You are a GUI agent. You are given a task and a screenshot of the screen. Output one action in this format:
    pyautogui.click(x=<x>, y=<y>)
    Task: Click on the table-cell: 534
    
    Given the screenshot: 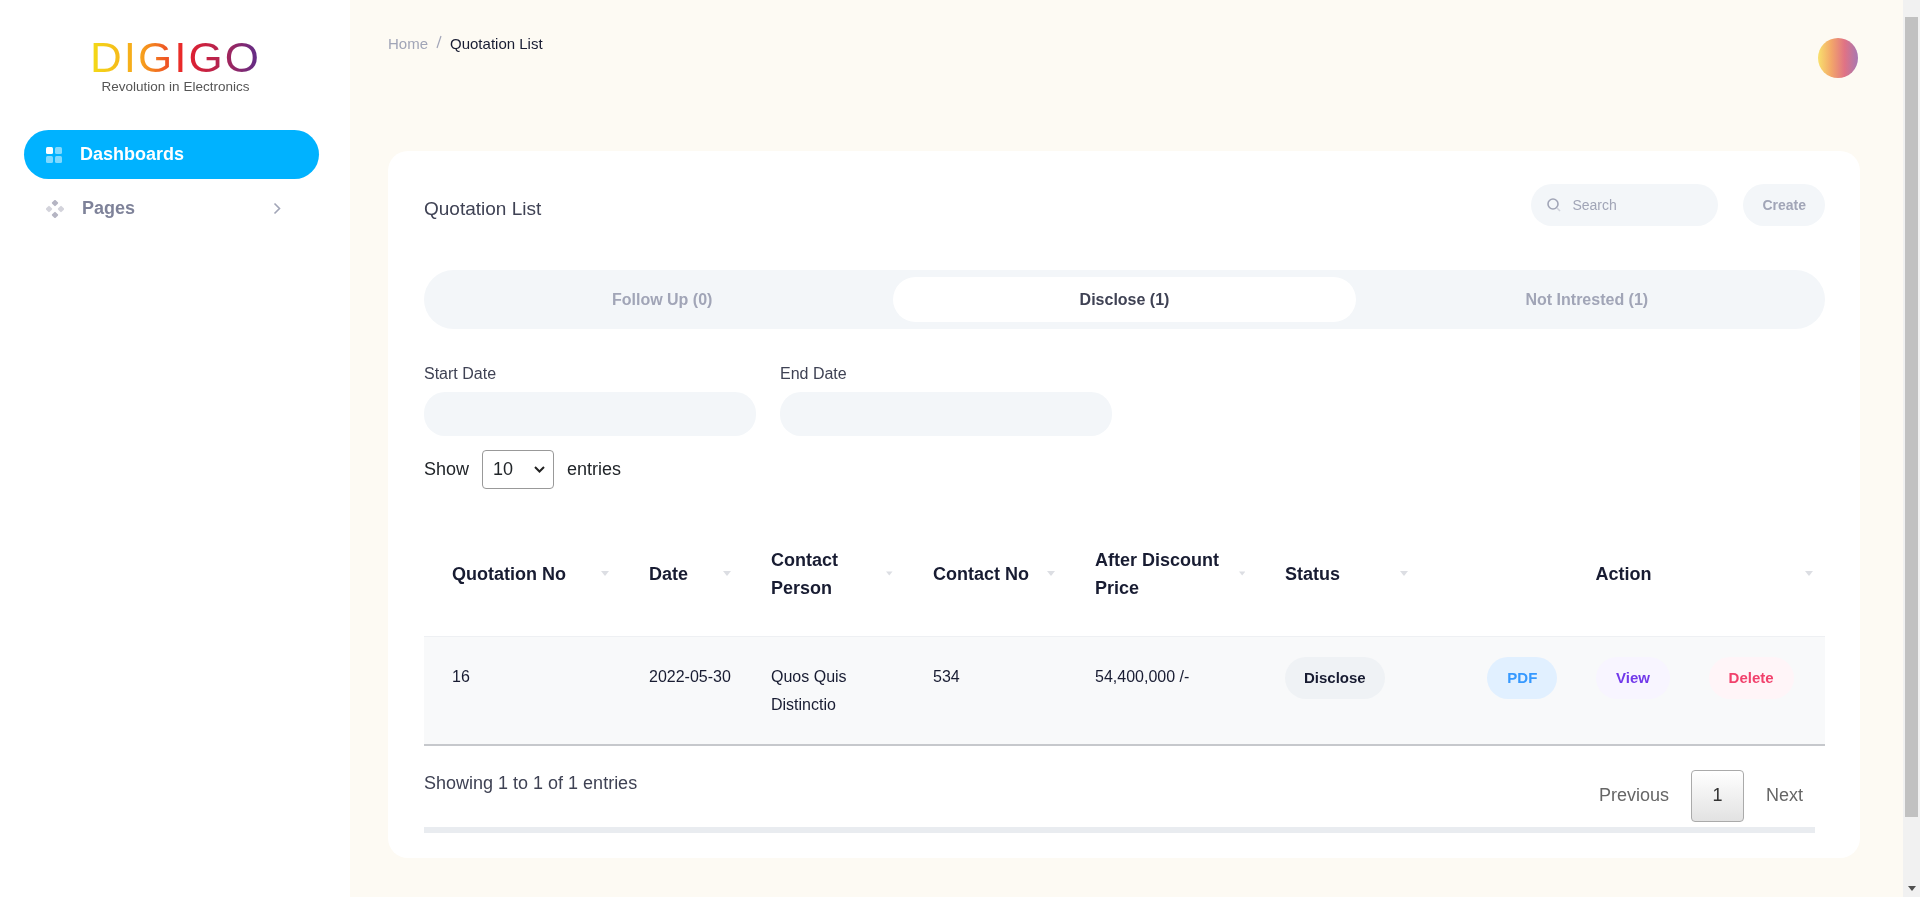 What is the action you would take?
    pyautogui.click(x=946, y=676)
    